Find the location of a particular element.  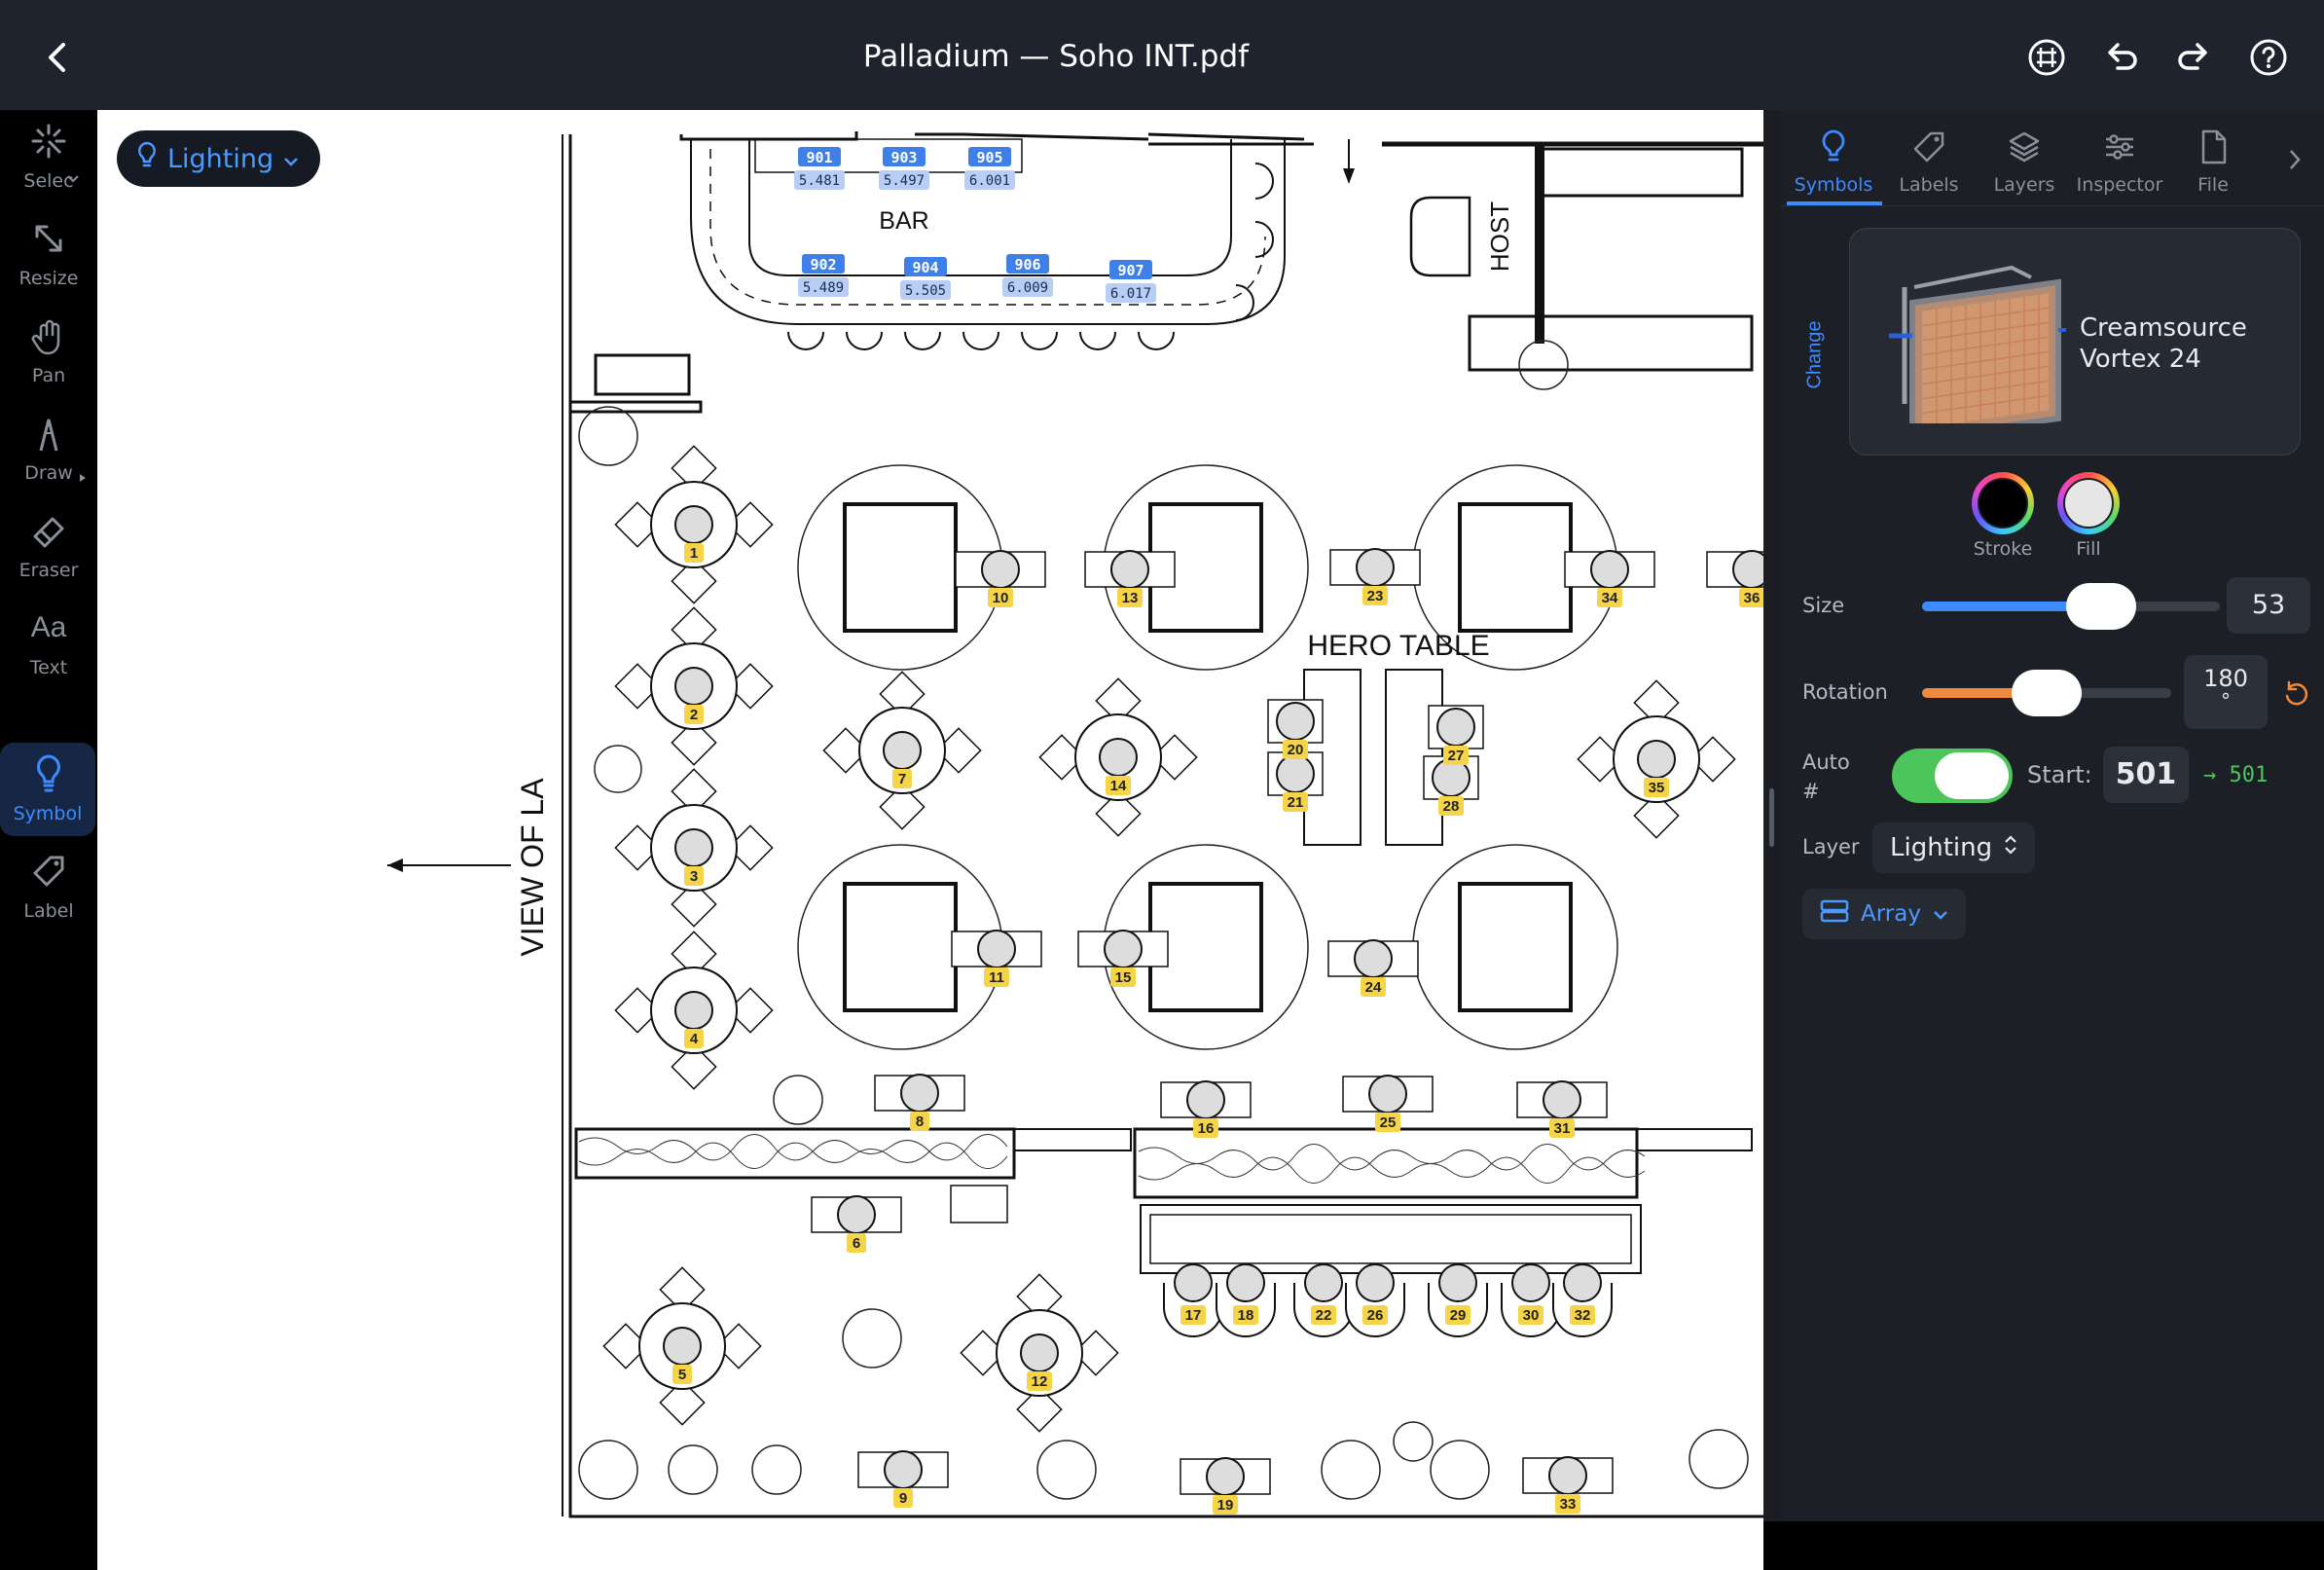

split-handle is located at coordinates (1771, 818).